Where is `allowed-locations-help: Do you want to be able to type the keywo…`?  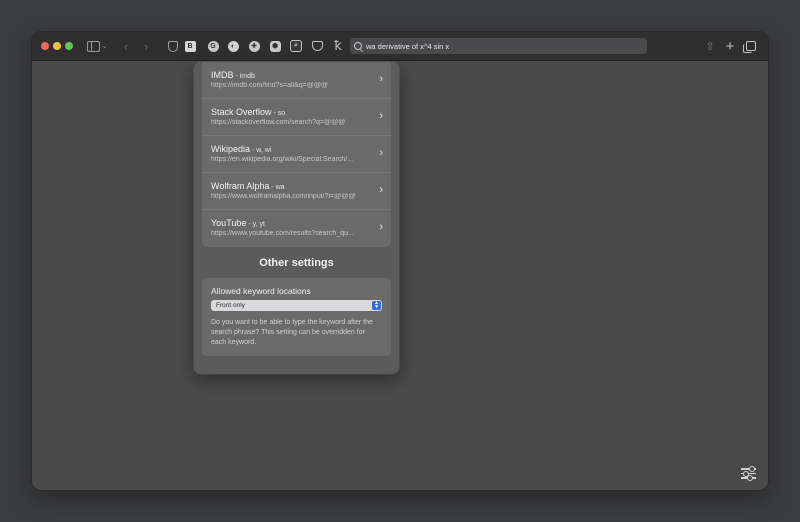 allowed-locations-help: Do you want to be able to type the keywo… is located at coordinates (292, 332).